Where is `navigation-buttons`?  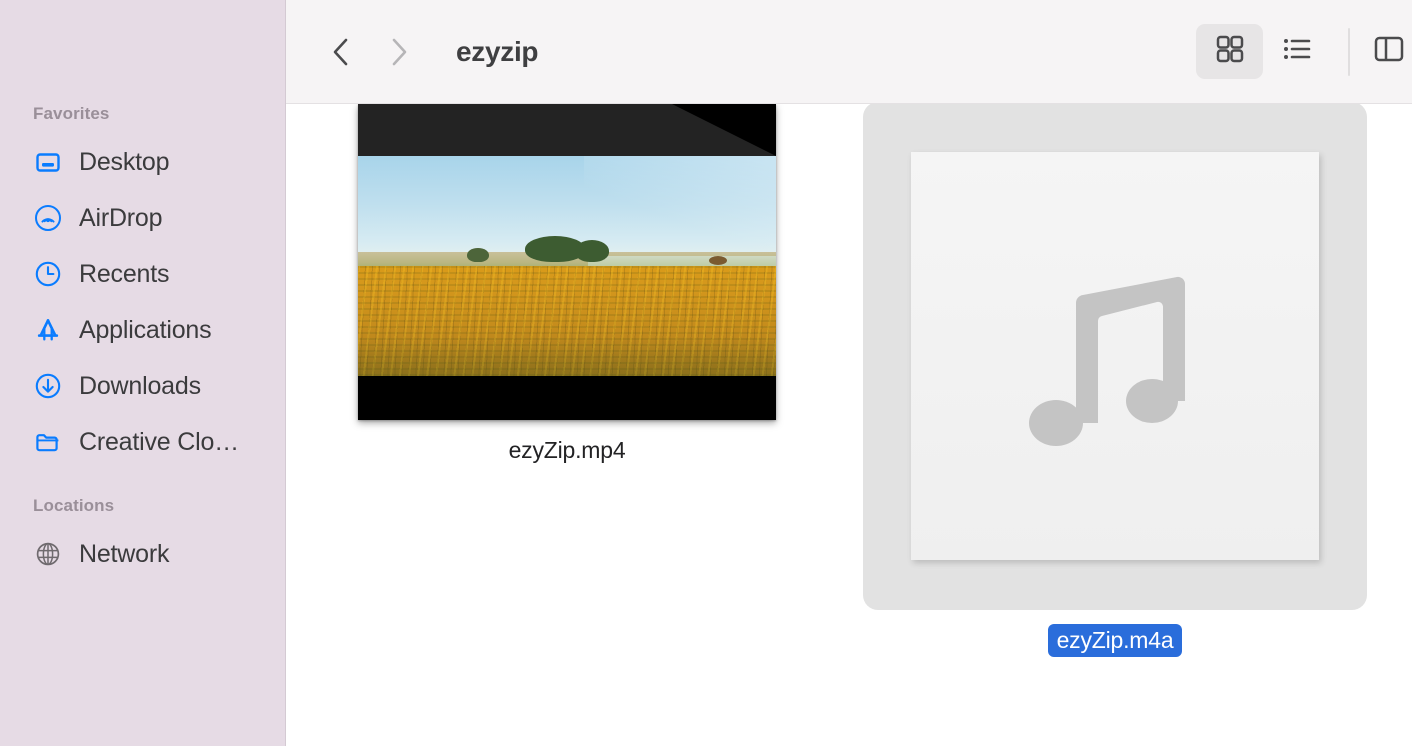 navigation-buttons is located at coordinates (370, 52).